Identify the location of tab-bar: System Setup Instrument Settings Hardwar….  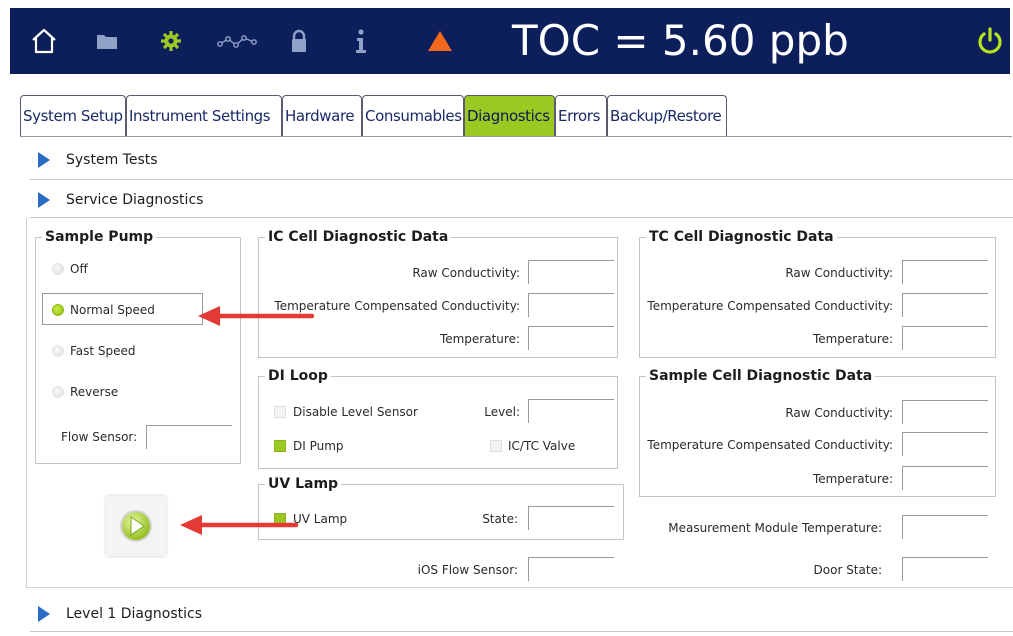
(373, 115).